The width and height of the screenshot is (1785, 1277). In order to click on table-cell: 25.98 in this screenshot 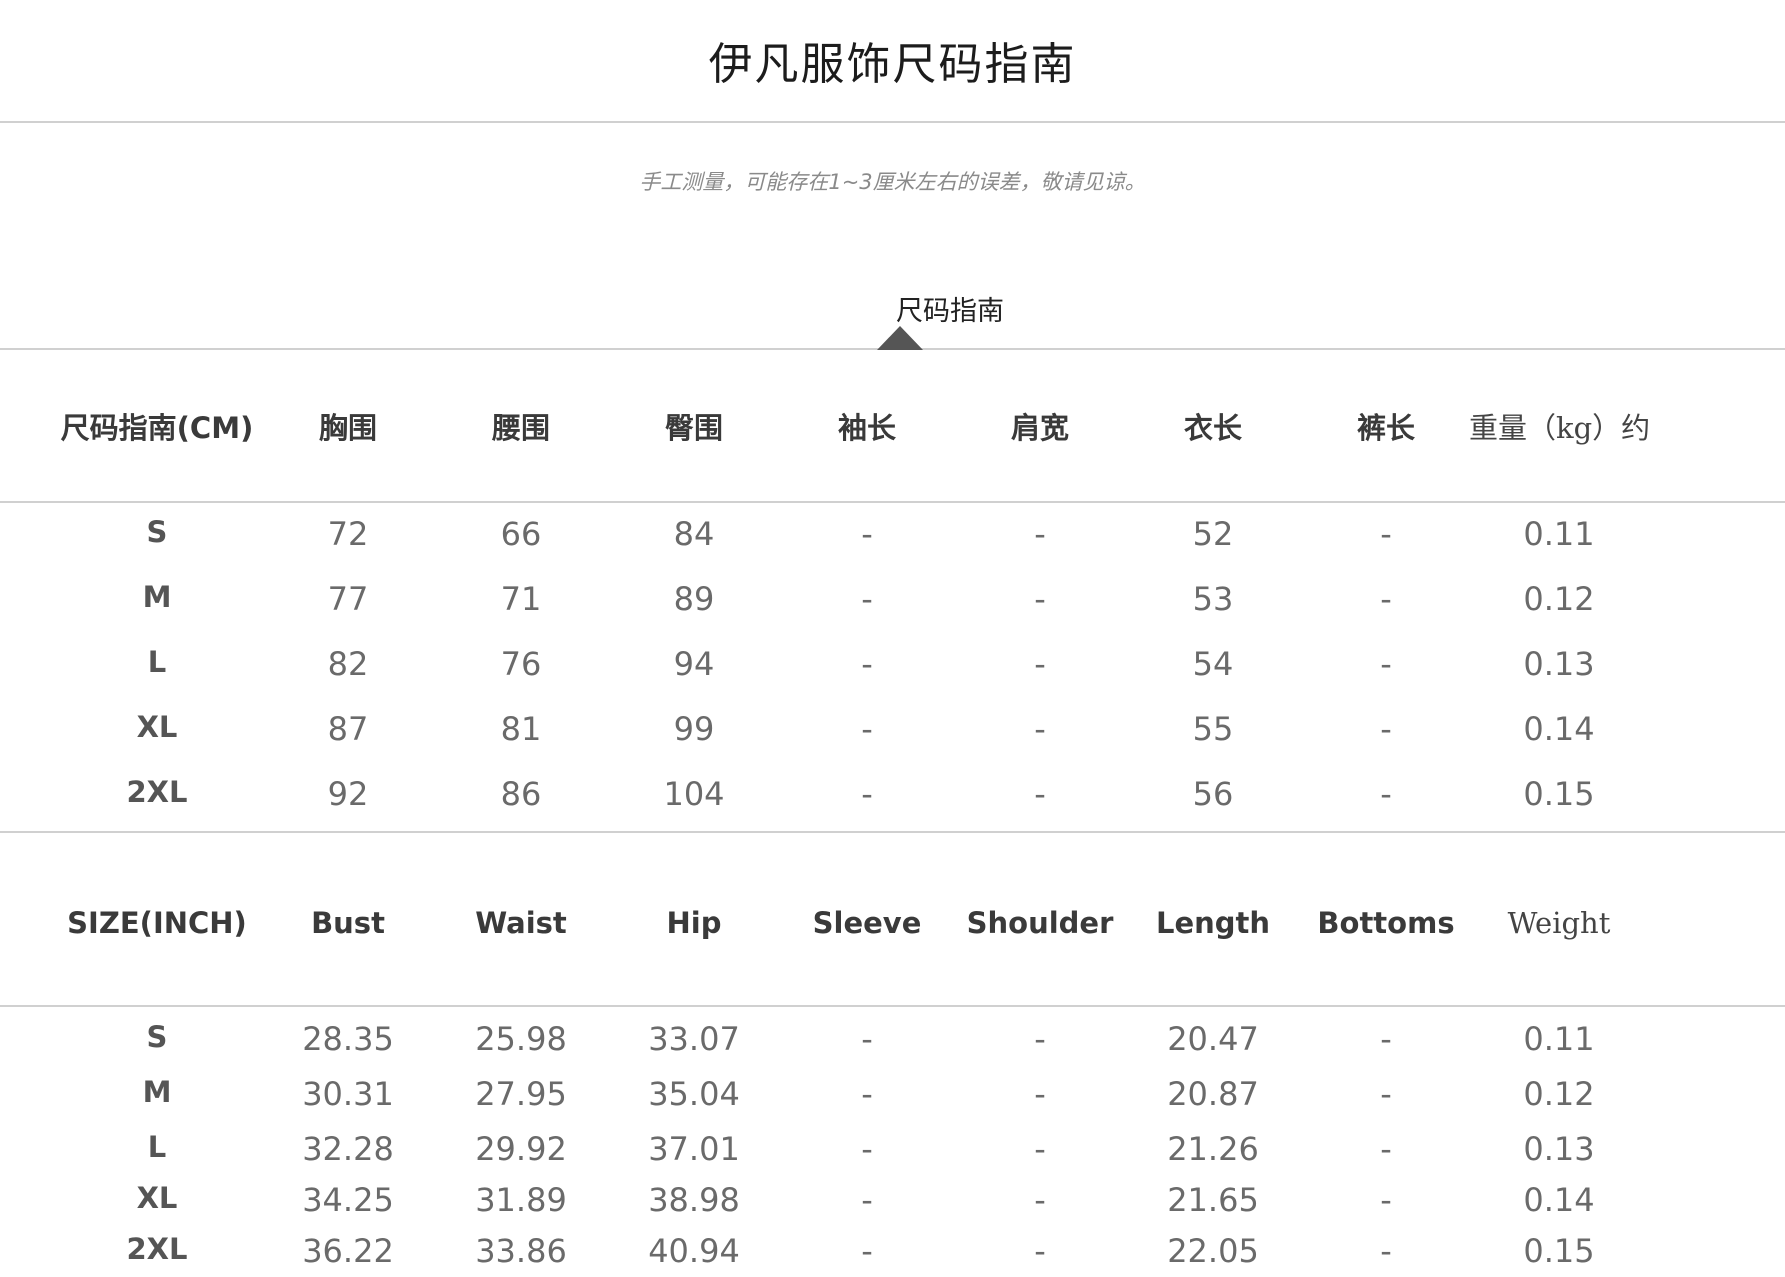, I will do `click(521, 1039)`.